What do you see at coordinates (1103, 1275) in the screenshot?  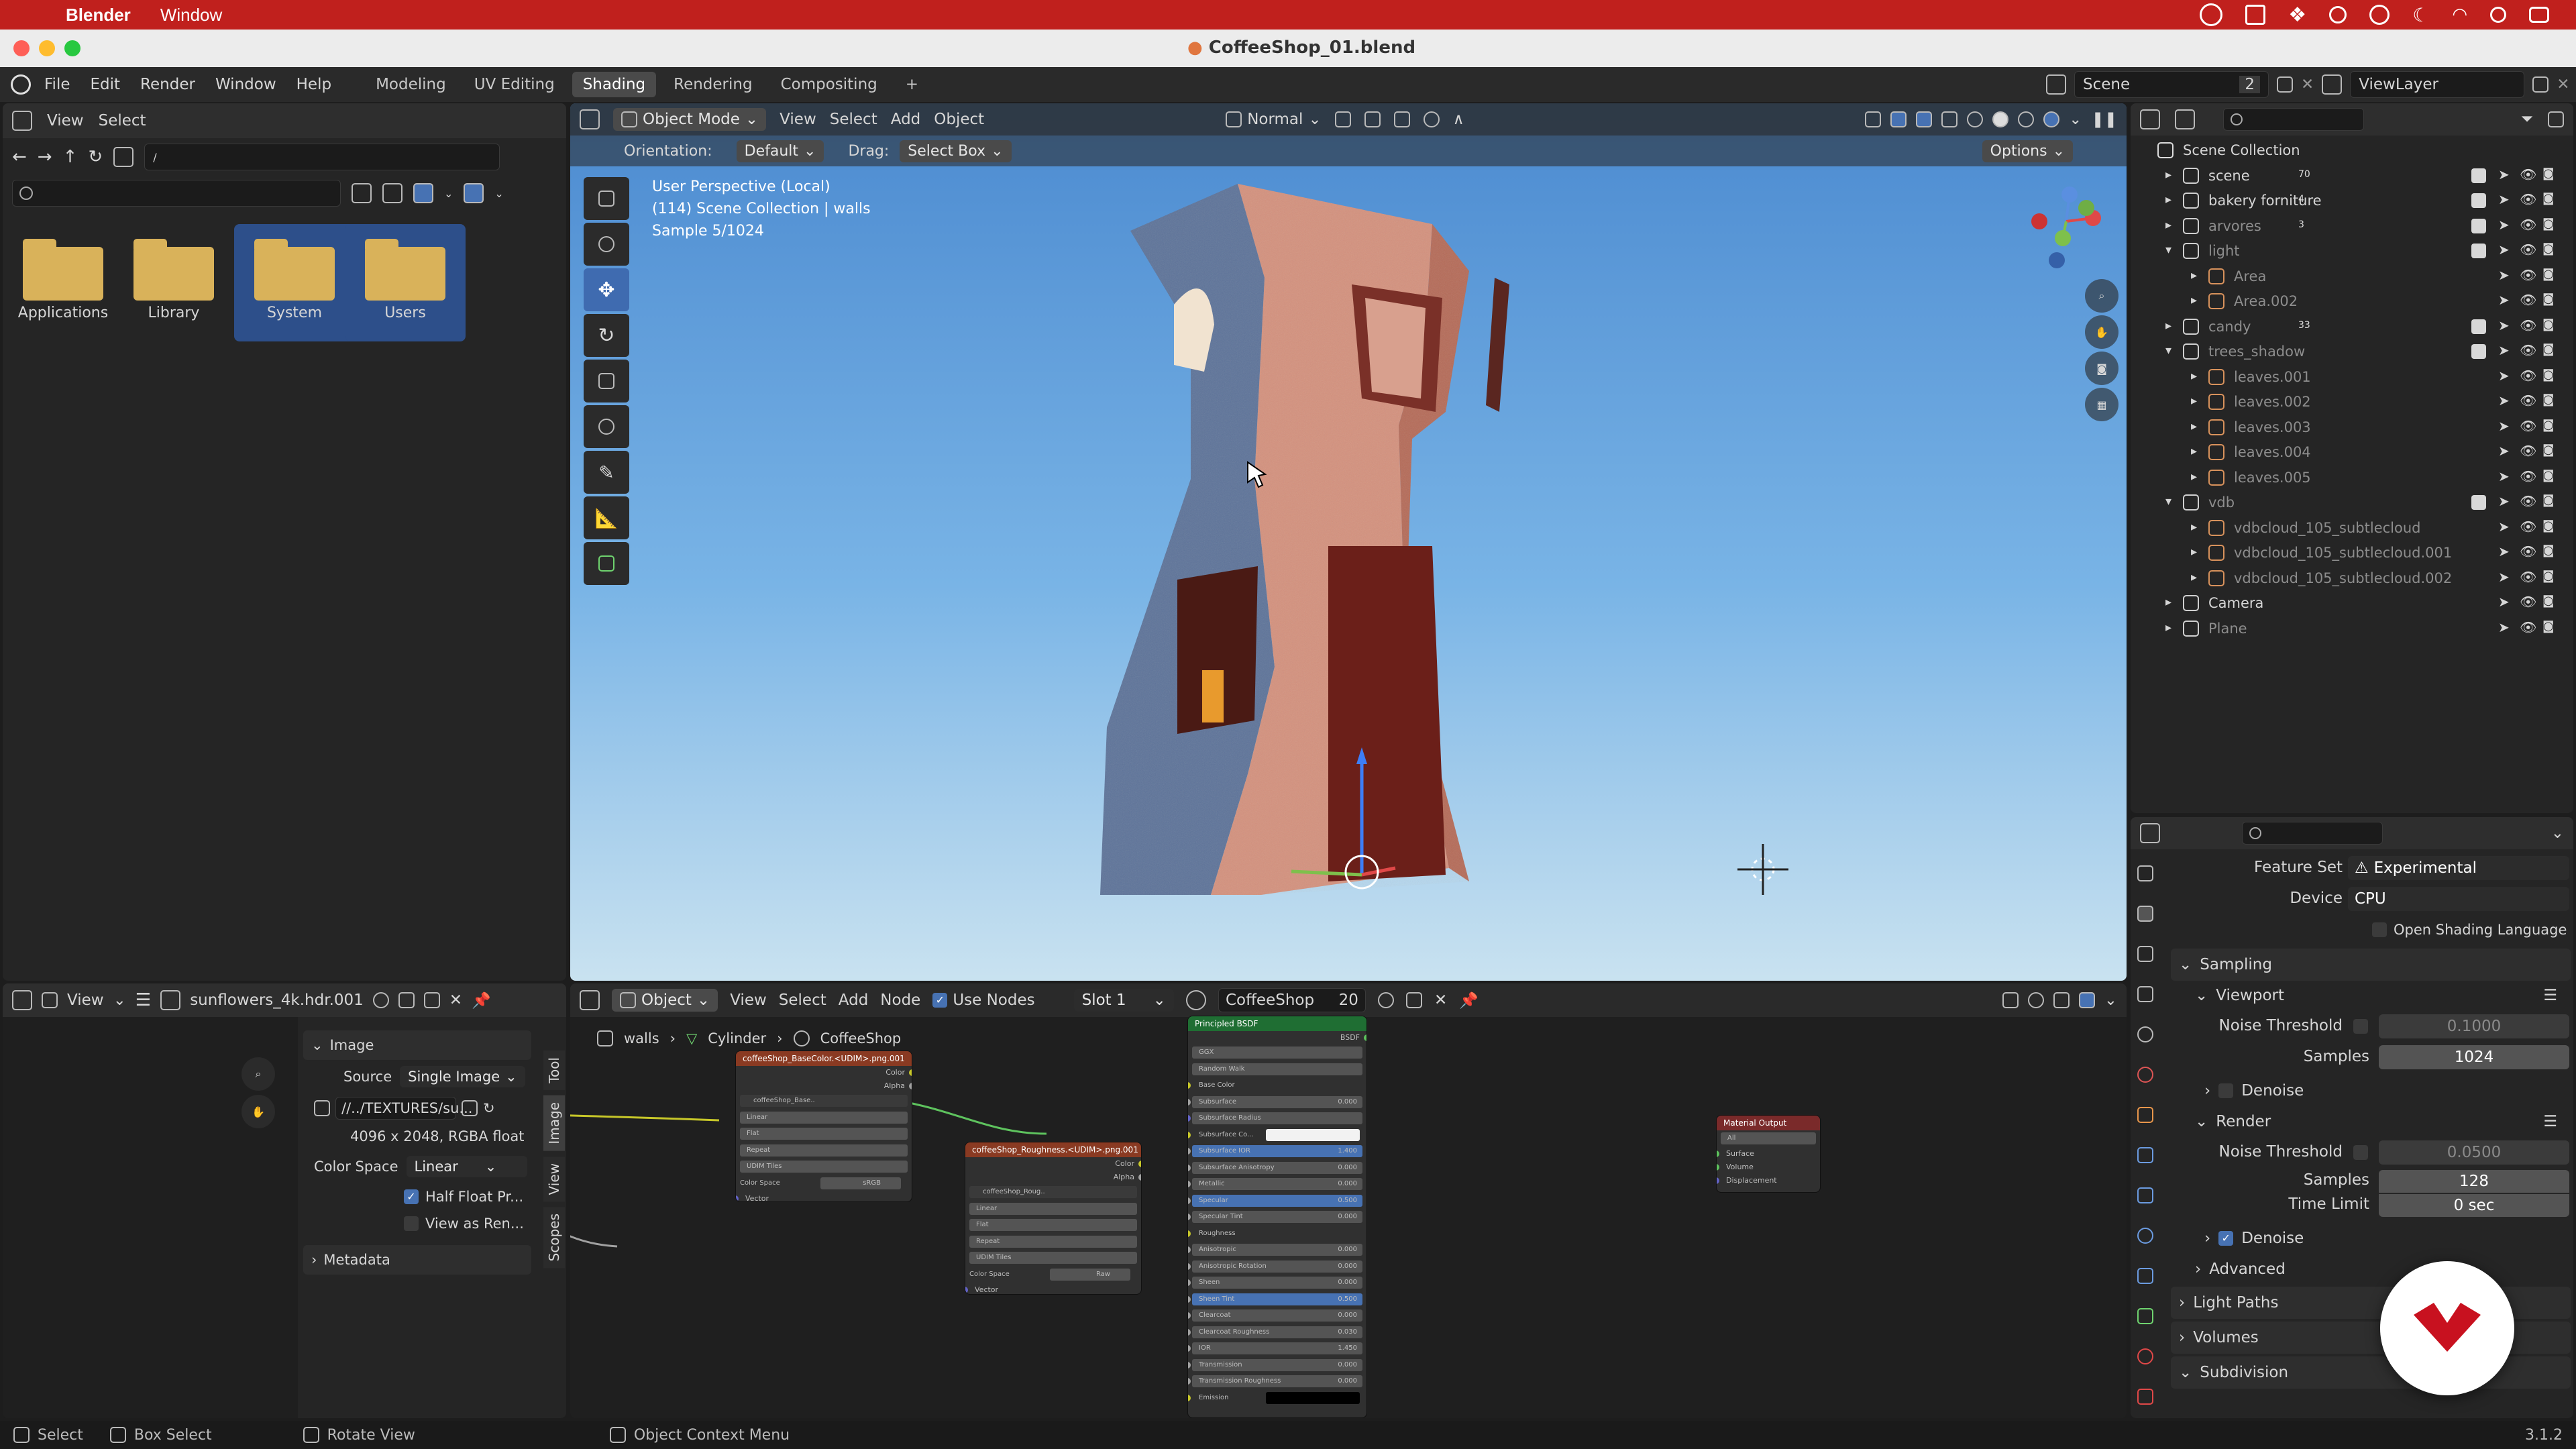 I see `color-space-value: Raw` at bounding box center [1103, 1275].